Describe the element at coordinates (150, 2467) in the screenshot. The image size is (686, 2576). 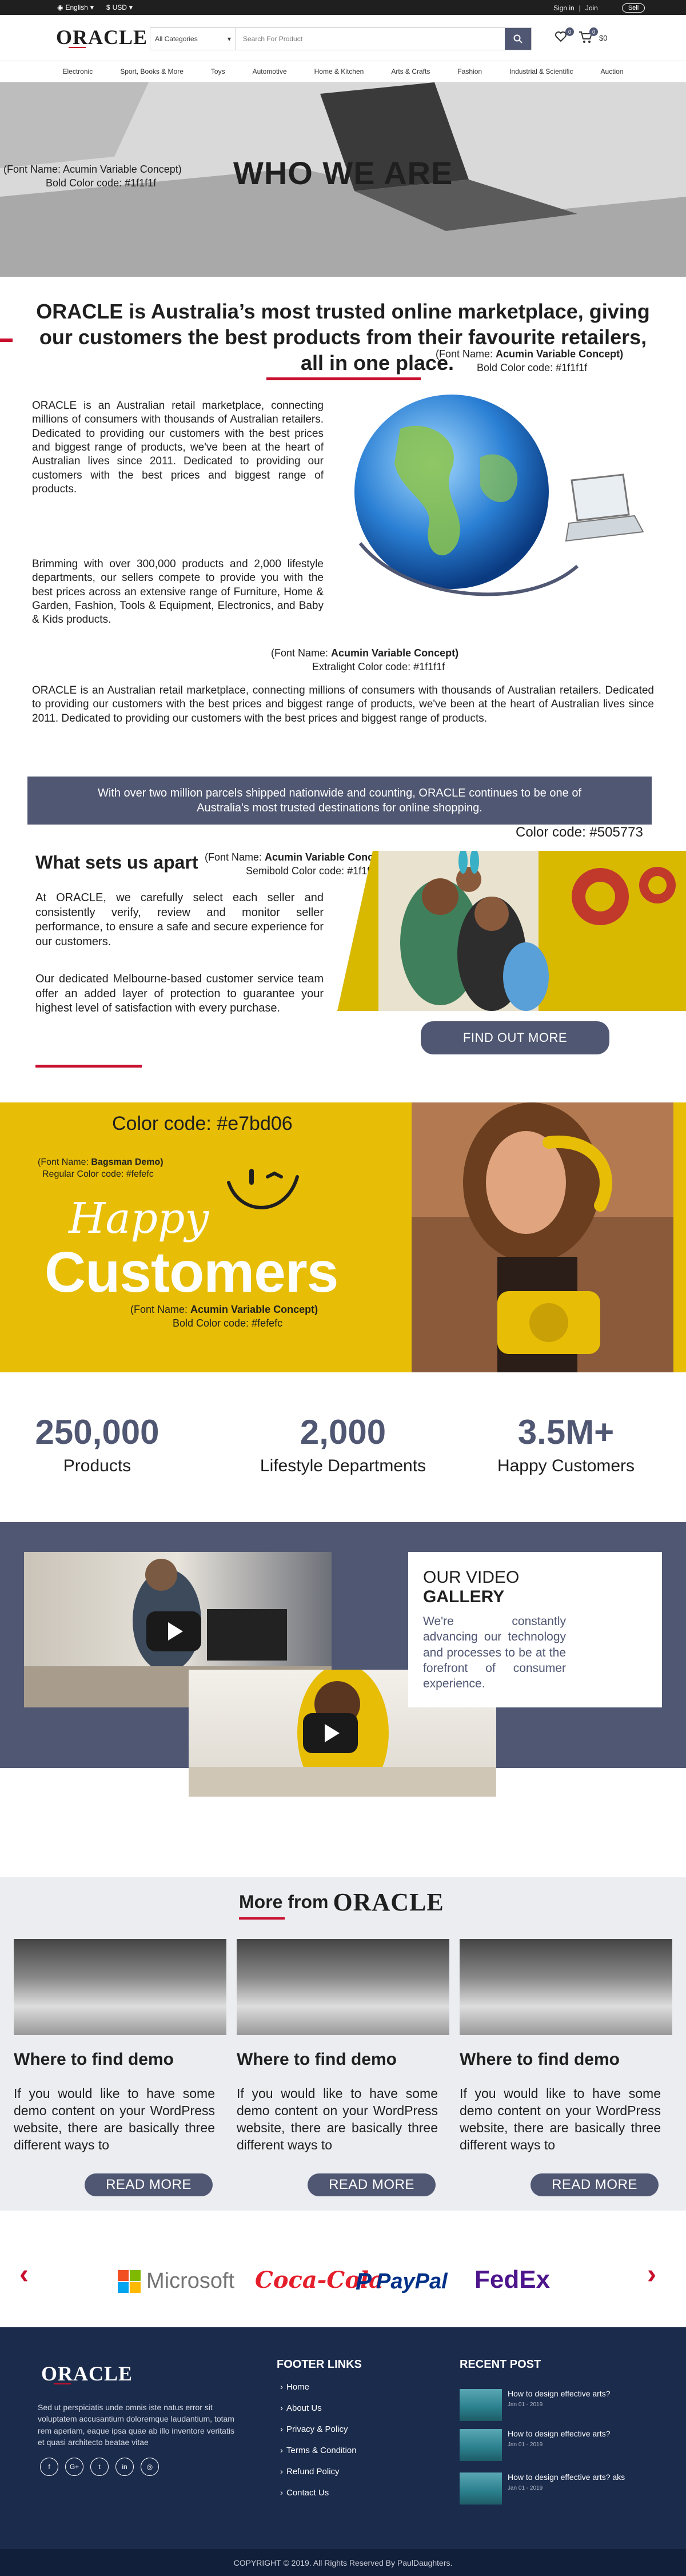
I see `instagram-icon: ◎` at that location.